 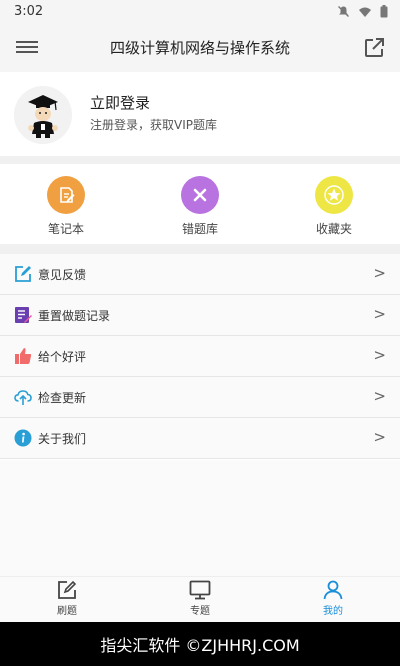 I want to click on thumbs-up-icon, so click(x=23, y=356).